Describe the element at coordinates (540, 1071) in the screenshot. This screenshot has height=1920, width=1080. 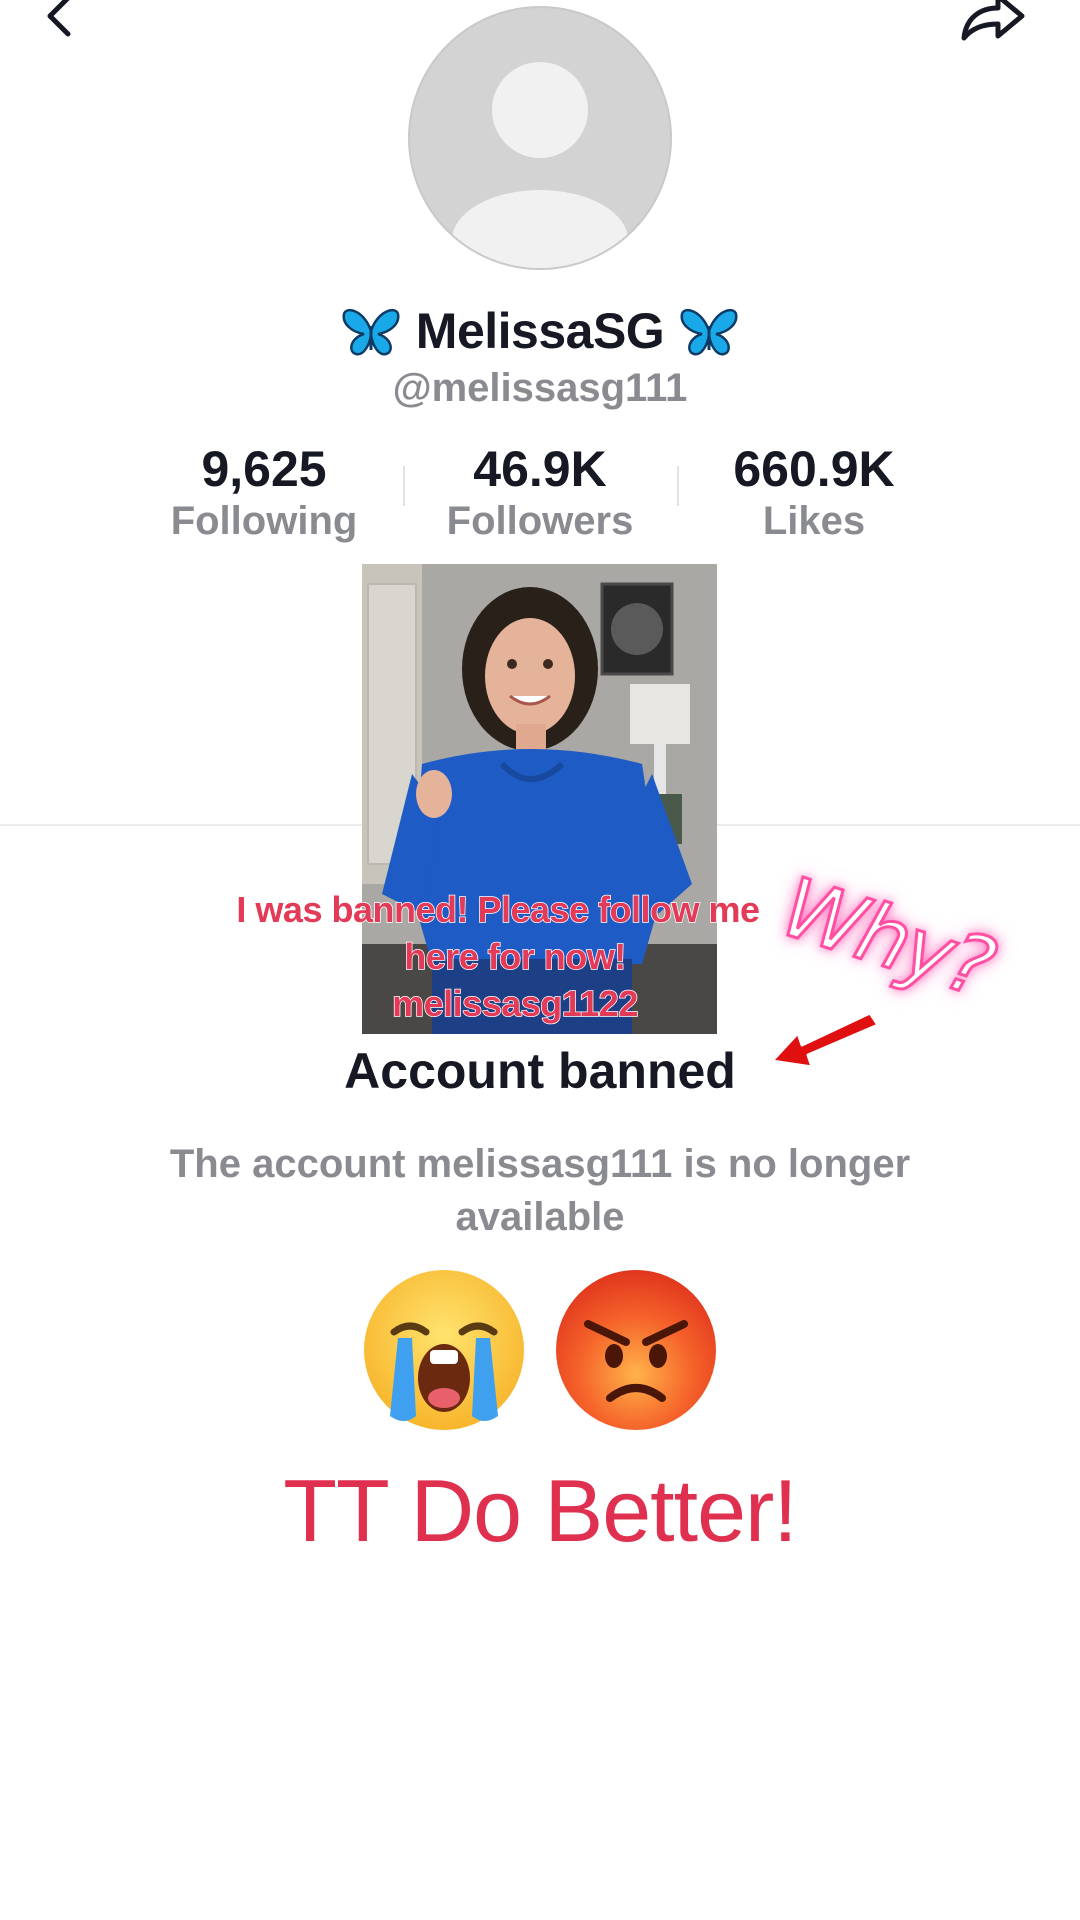
I see `account-banned-title: Account banned` at that location.